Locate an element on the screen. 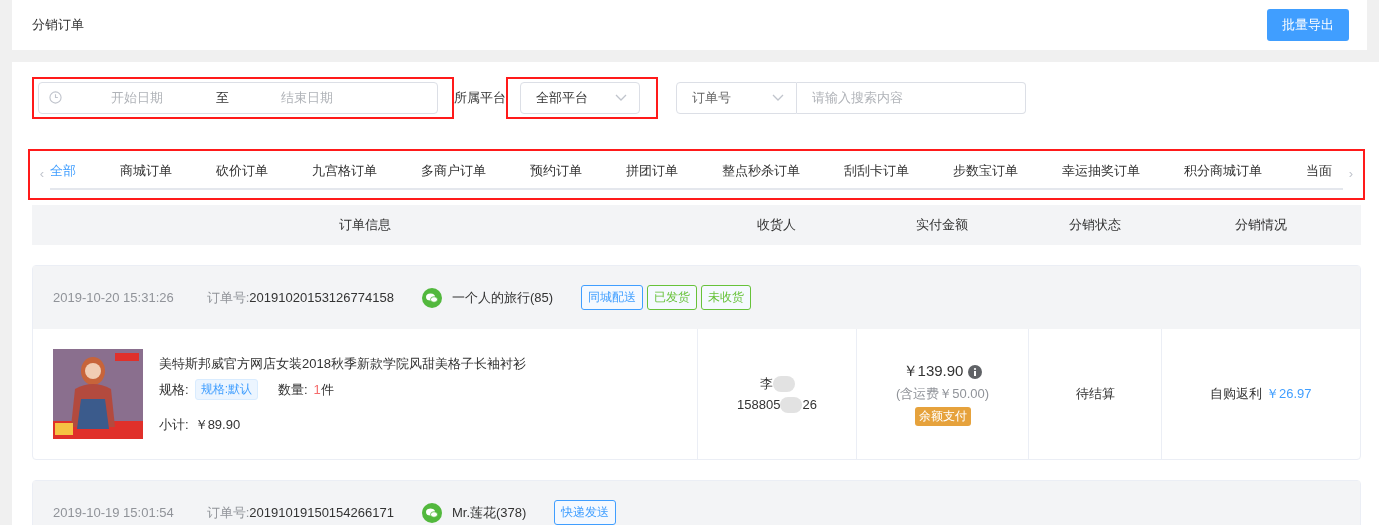 The image size is (1379, 525). distribution-status: 待结算 is located at coordinates (1095, 394).